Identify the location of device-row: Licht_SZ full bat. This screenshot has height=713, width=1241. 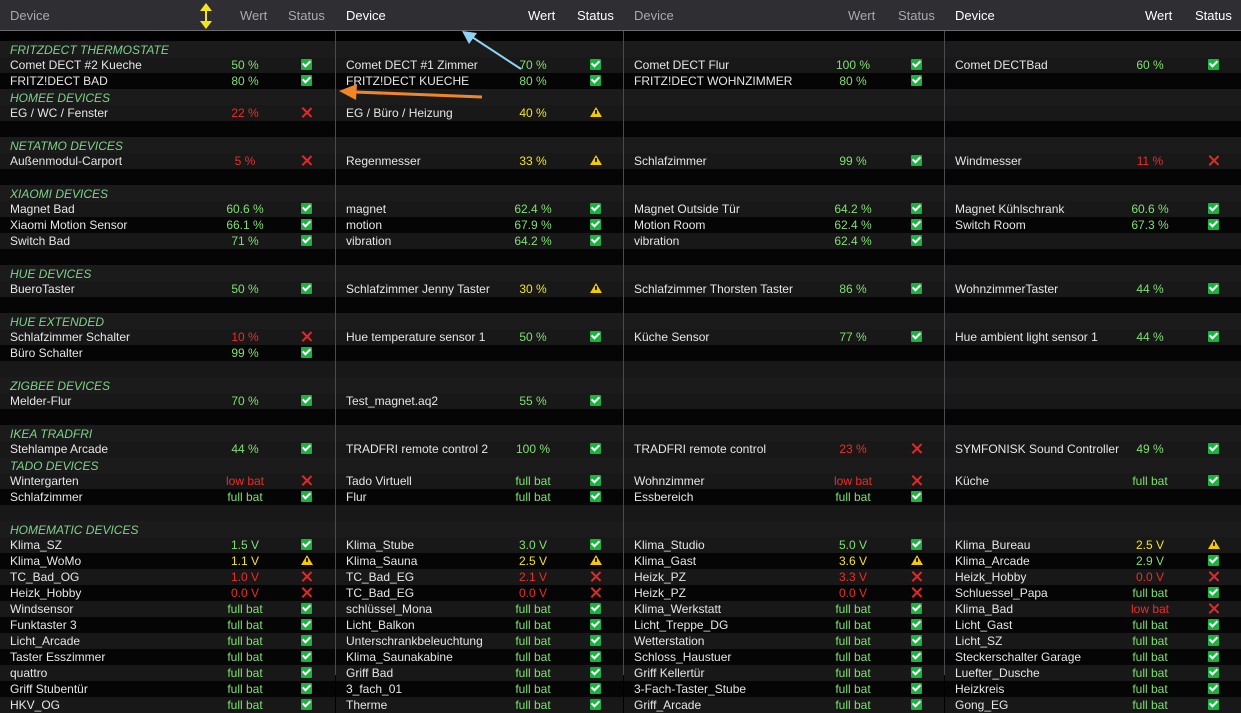
(1093, 641).